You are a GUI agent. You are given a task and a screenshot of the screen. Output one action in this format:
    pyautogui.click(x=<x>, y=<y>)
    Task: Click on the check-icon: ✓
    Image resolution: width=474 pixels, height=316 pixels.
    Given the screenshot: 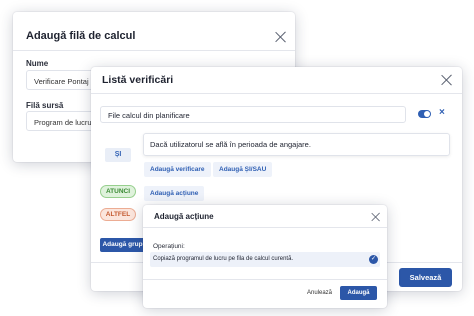 What is the action you would take?
    pyautogui.click(x=373, y=259)
    